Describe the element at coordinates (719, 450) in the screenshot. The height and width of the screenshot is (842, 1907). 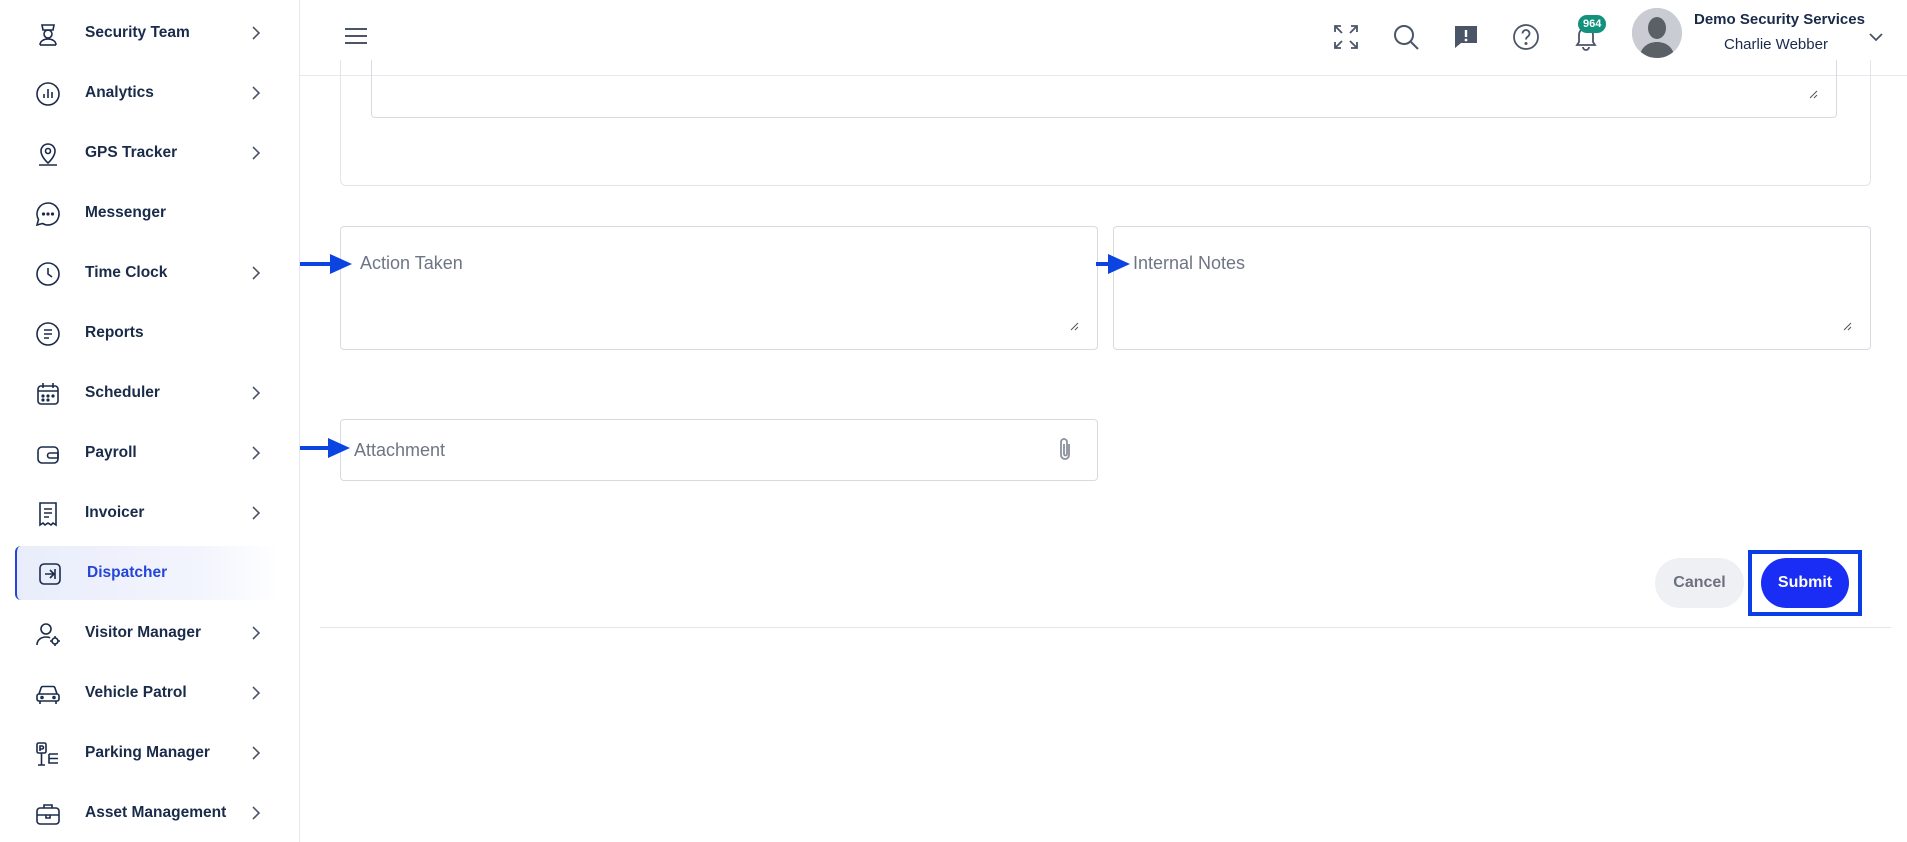
I see `attachment-field: Attachment` at that location.